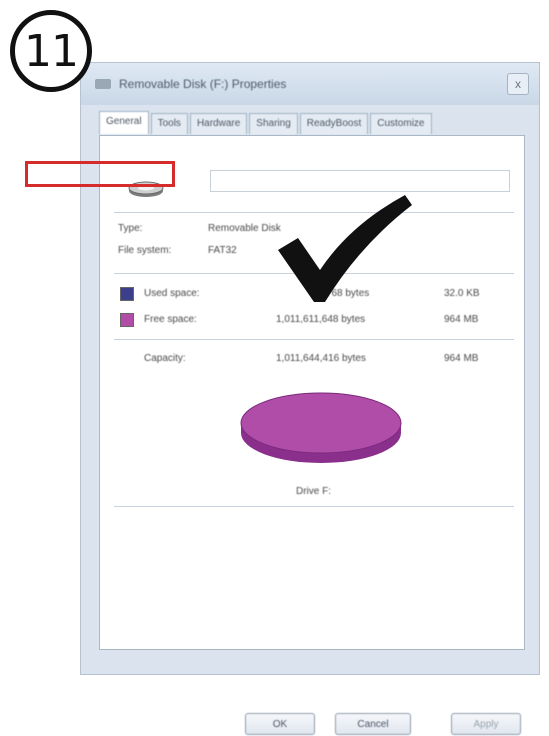  I want to click on filesystem-value: FAT32, so click(222, 250).